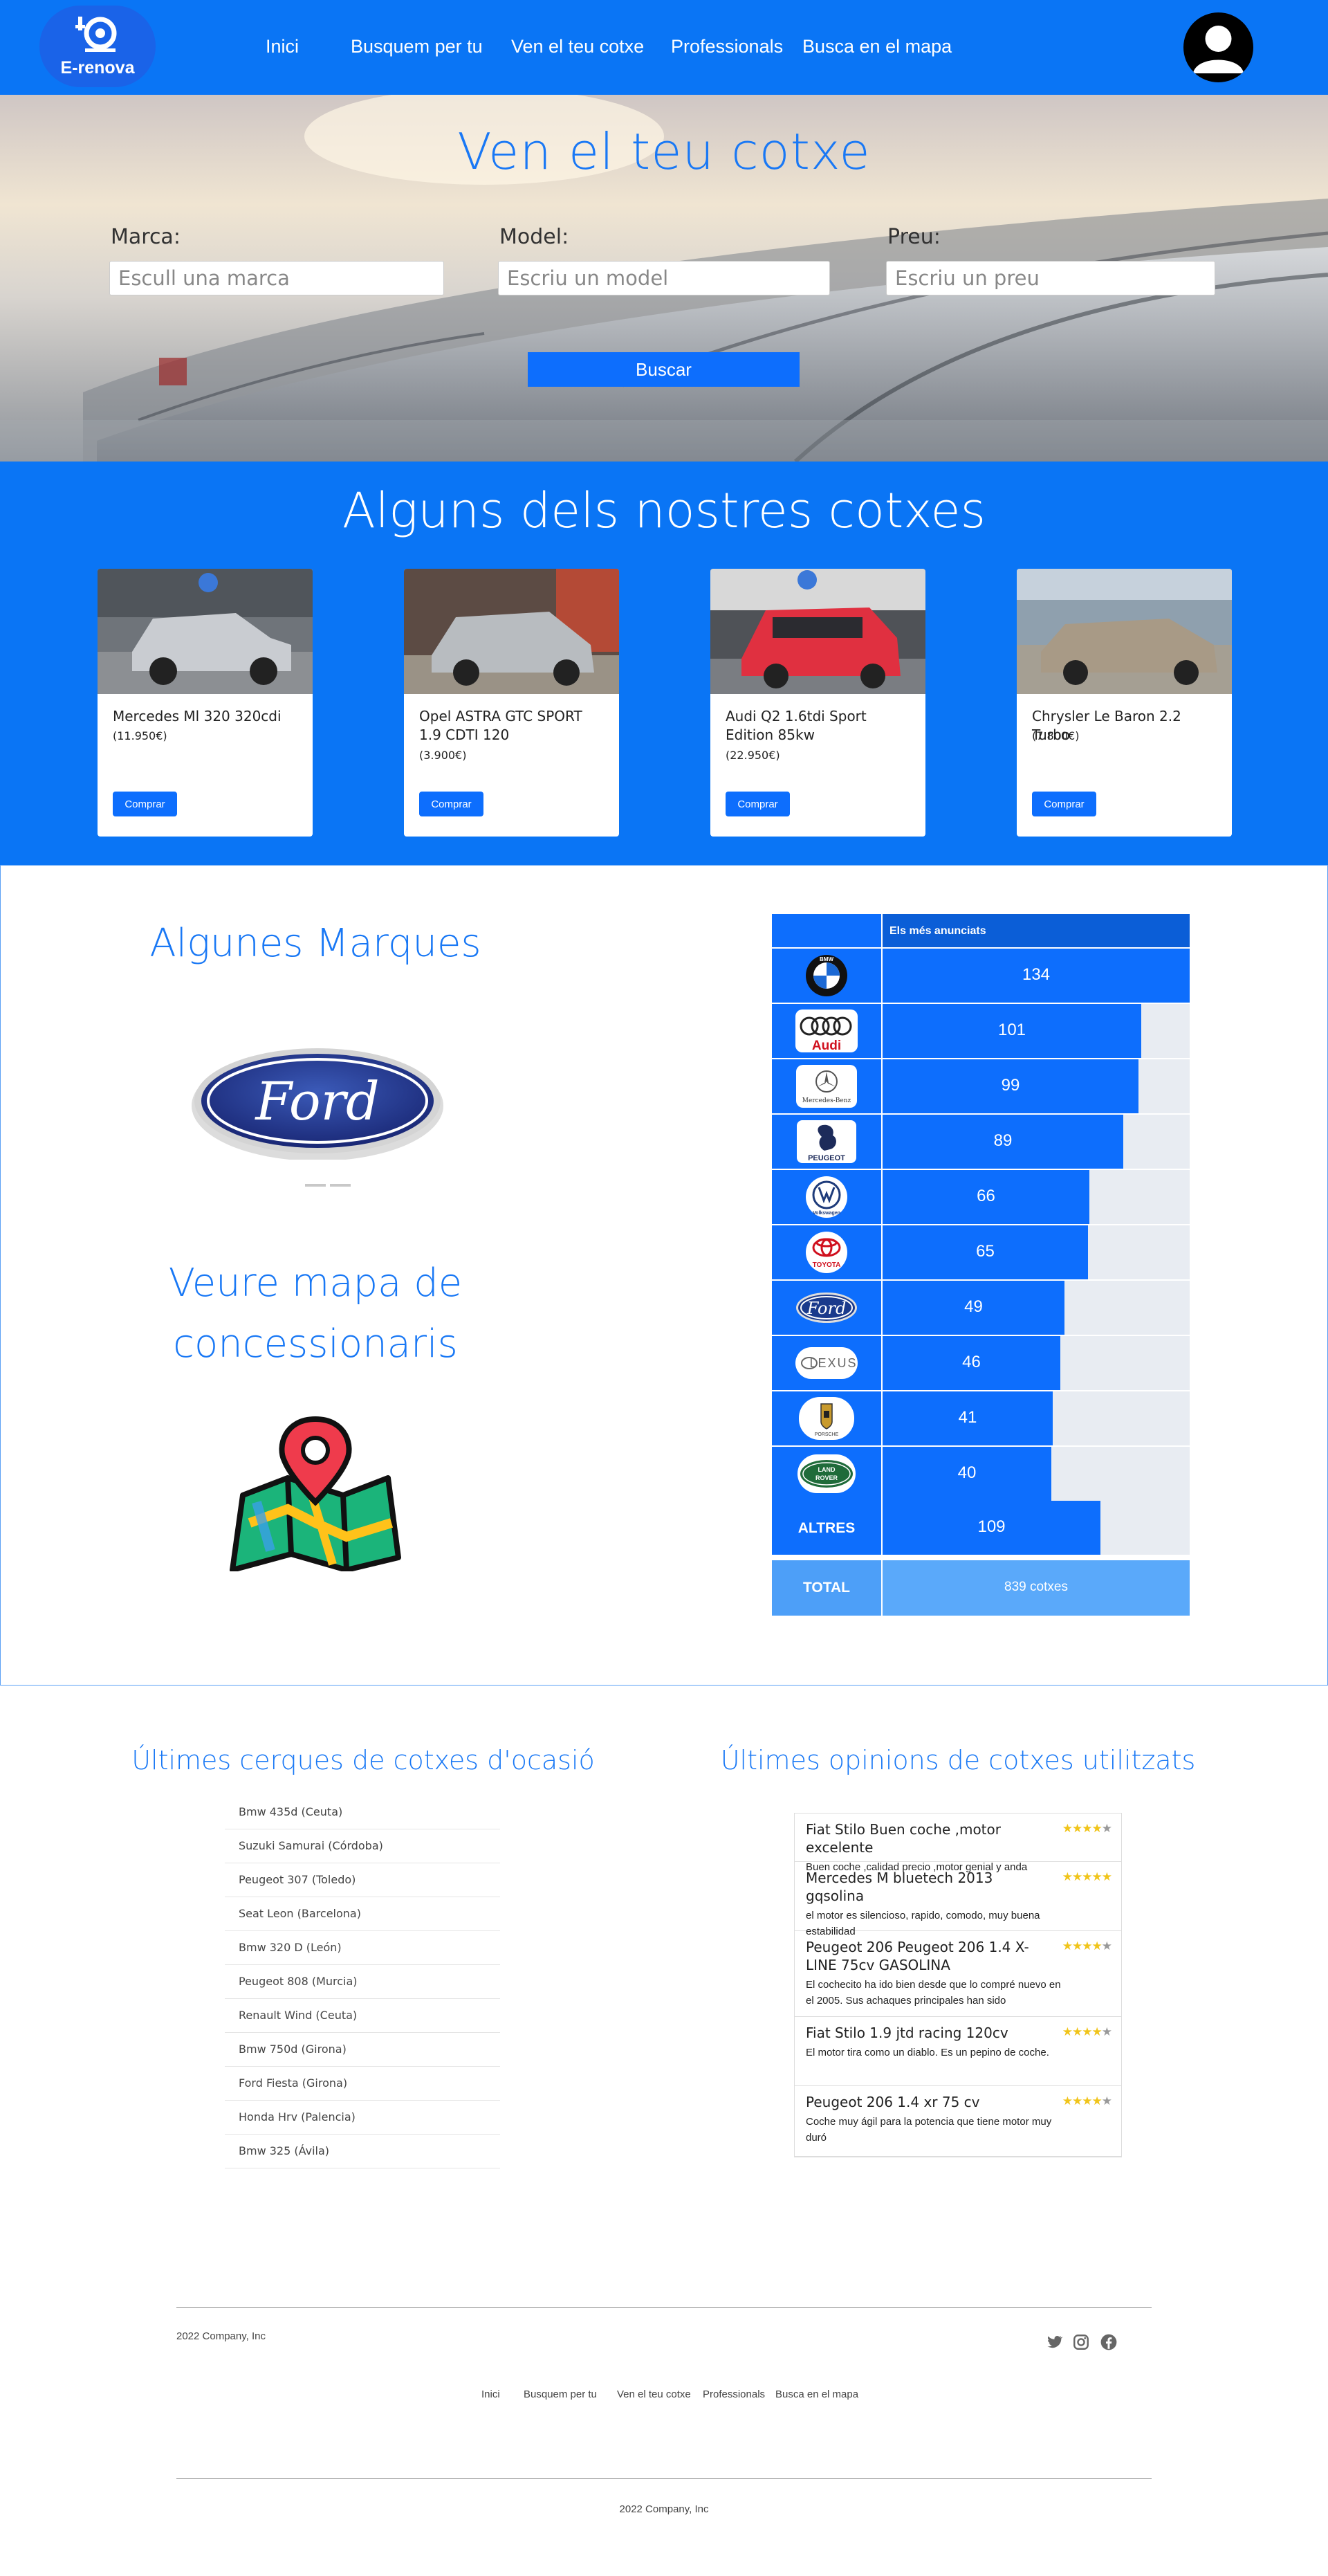  I want to click on bar-value: 134, so click(1036, 975).